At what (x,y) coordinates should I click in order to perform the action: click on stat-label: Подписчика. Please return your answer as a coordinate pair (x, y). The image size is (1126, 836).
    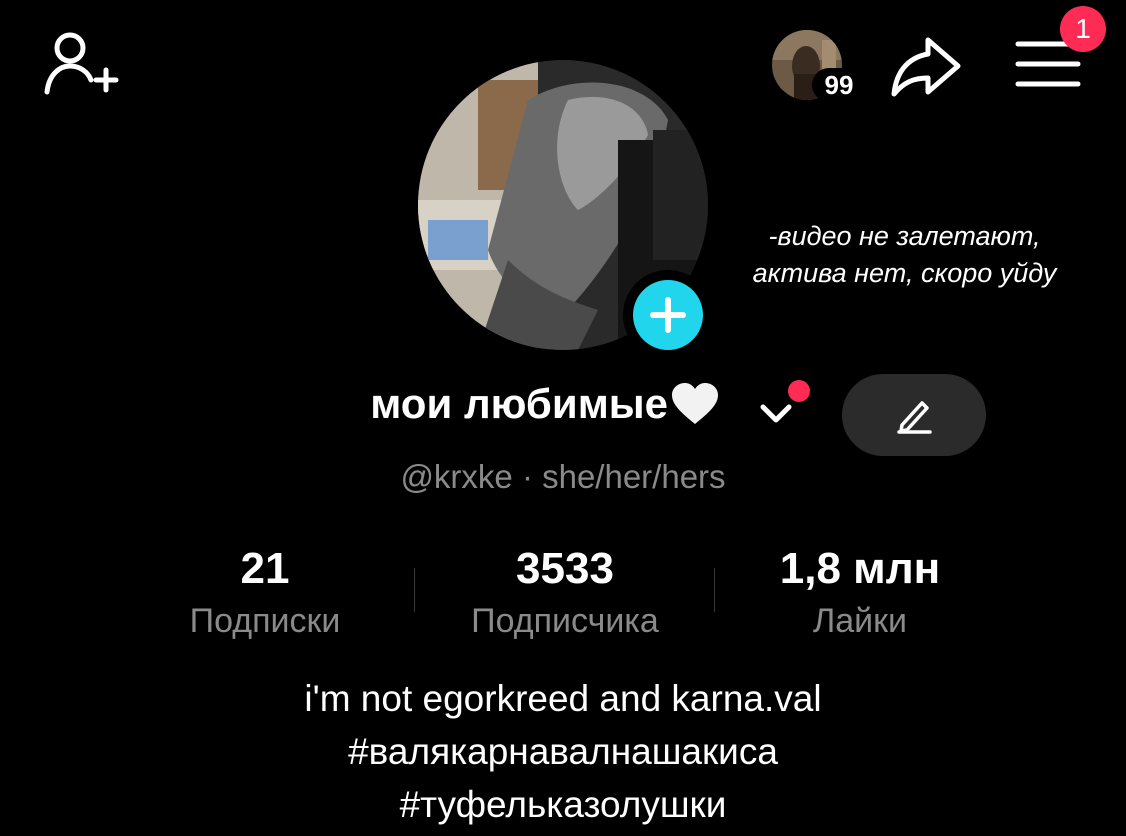
    Looking at the image, I should click on (565, 621).